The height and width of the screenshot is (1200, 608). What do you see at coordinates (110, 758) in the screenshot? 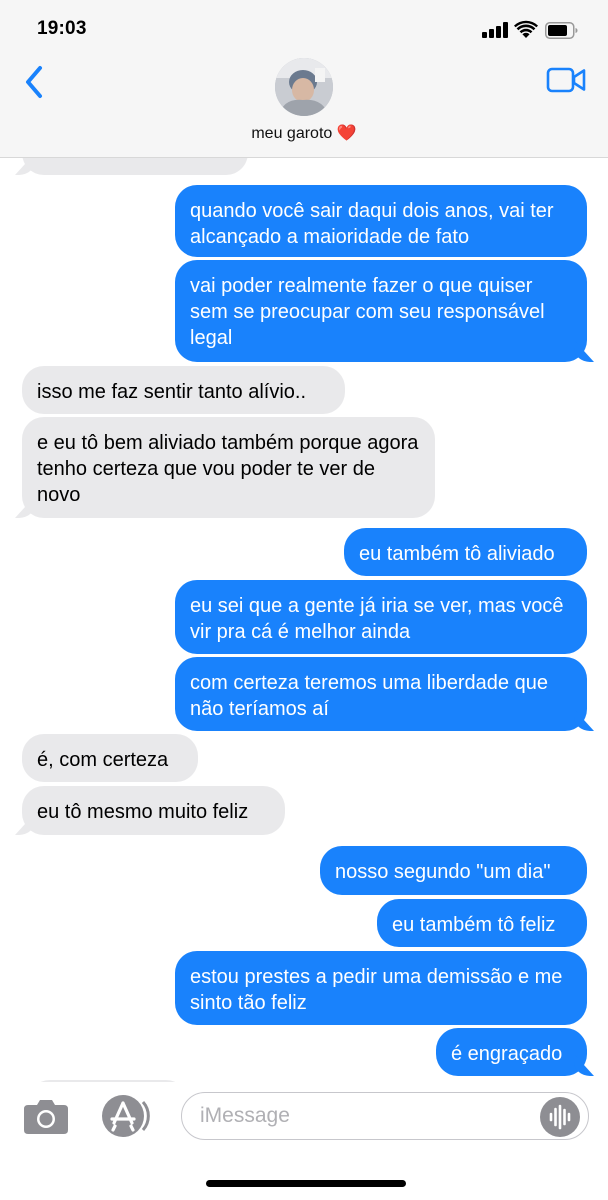
I see `received-message: é, com certeza` at bounding box center [110, 758].